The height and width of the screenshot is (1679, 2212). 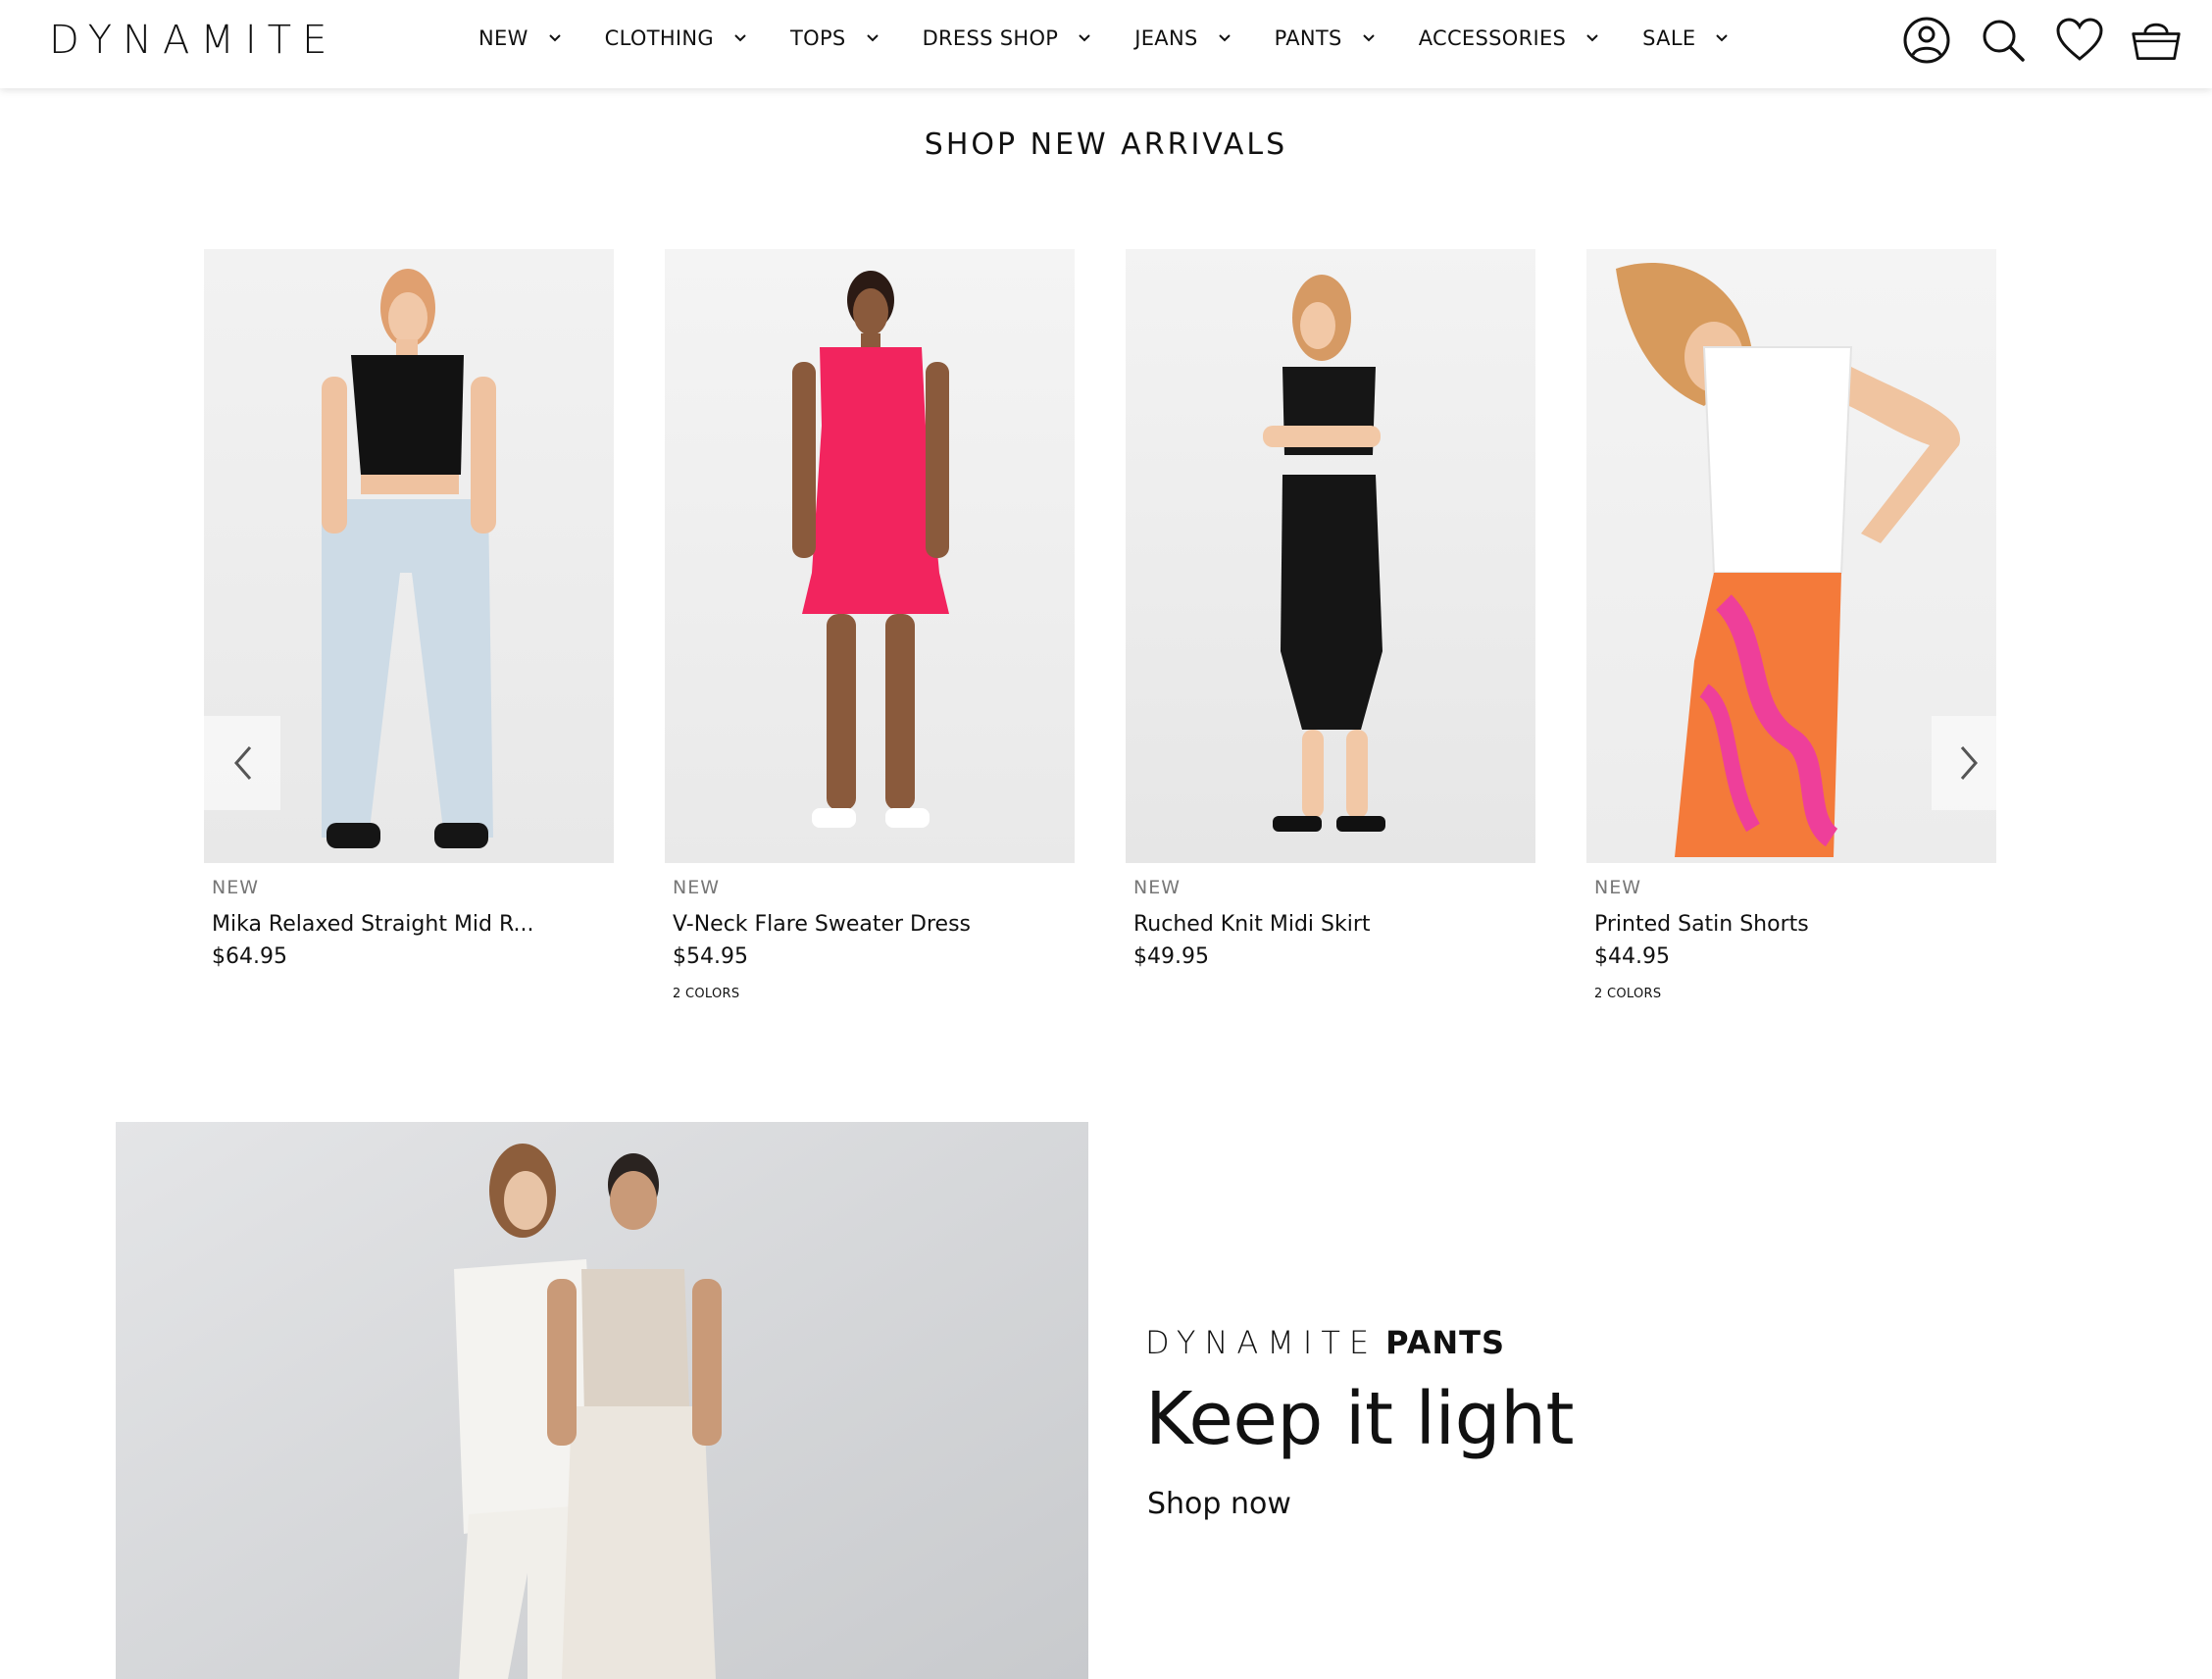 I want to click on nav-item-clothing: CLOTHING, so click(x=676, y=38).